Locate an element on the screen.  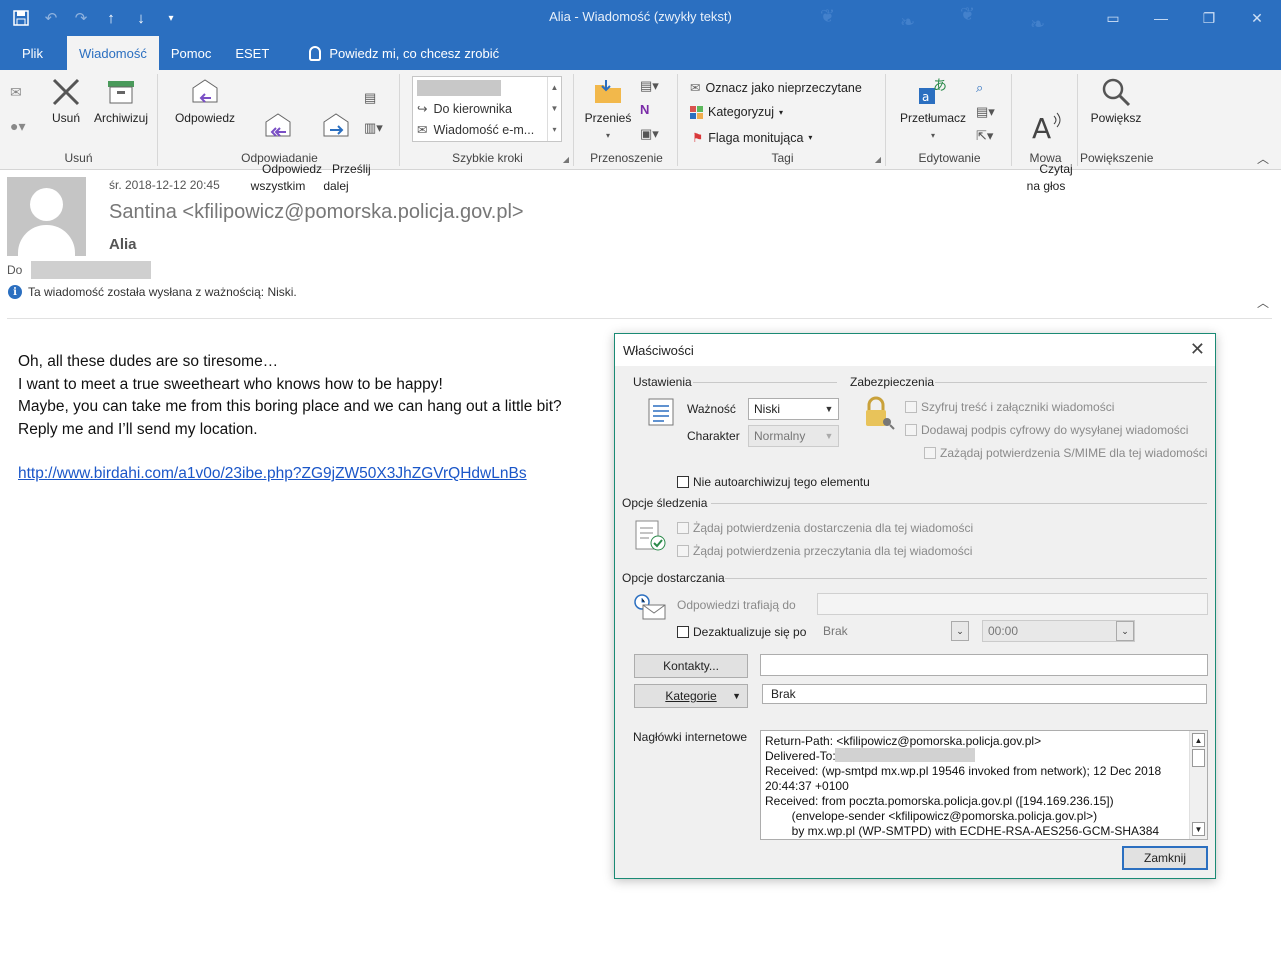
more-respond-icon: ▥▾ is located at coordinates (373, 128).